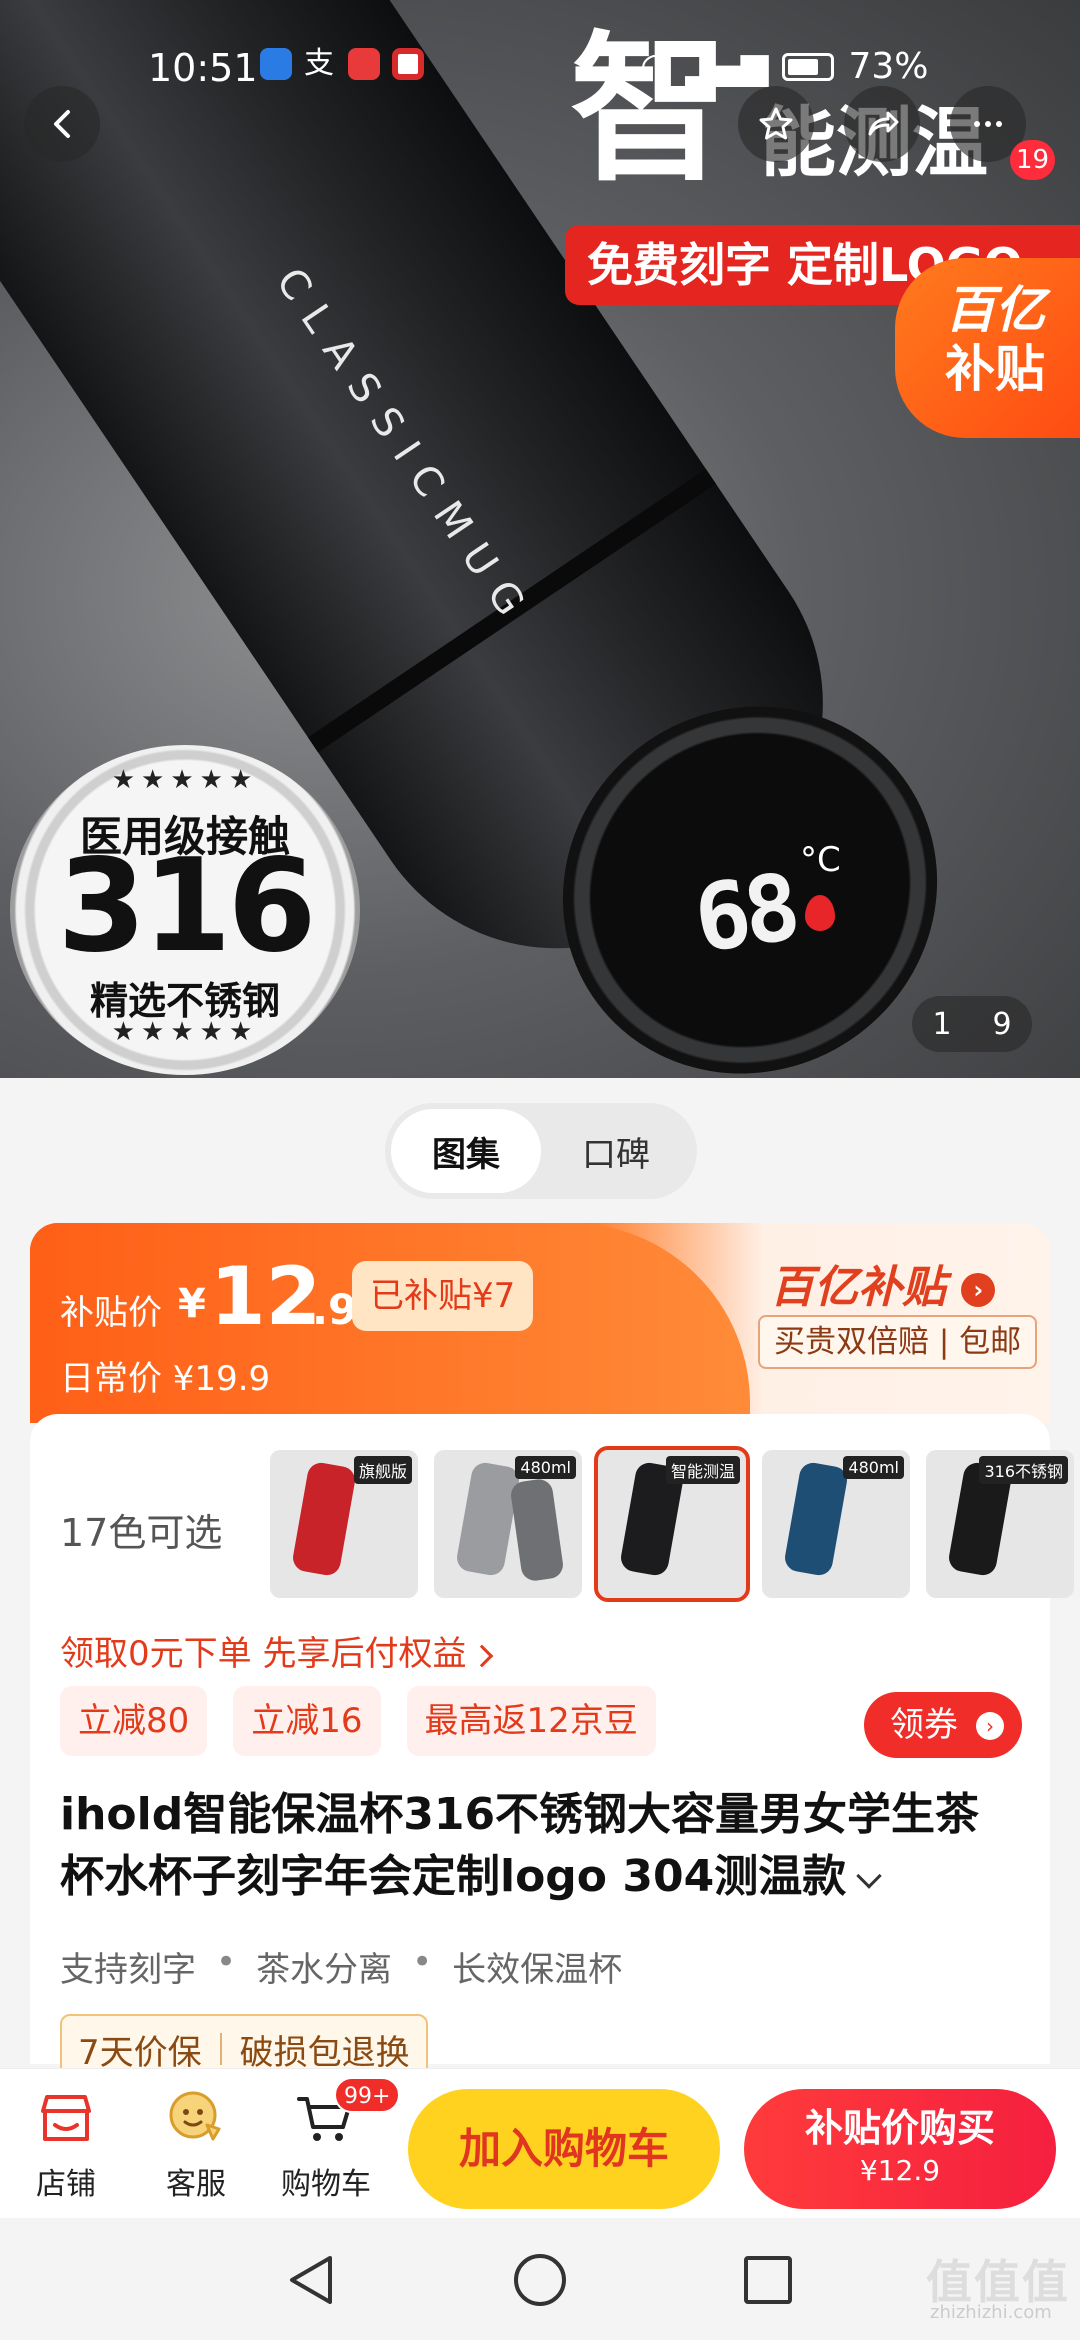 This screenshot has height=2340, width=1080. I want to click on back-arrow-icon, so click(62, 124).